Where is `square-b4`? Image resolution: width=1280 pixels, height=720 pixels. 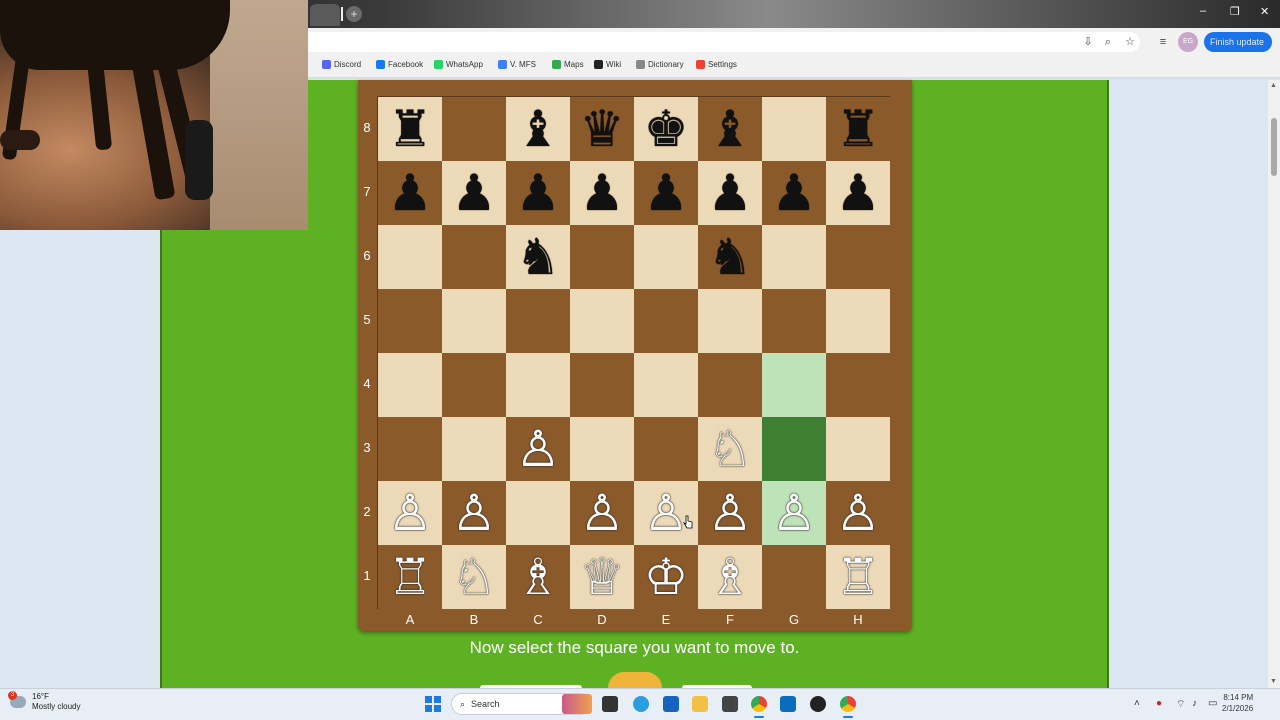
square-b4 is located at coordinates (474, 385).